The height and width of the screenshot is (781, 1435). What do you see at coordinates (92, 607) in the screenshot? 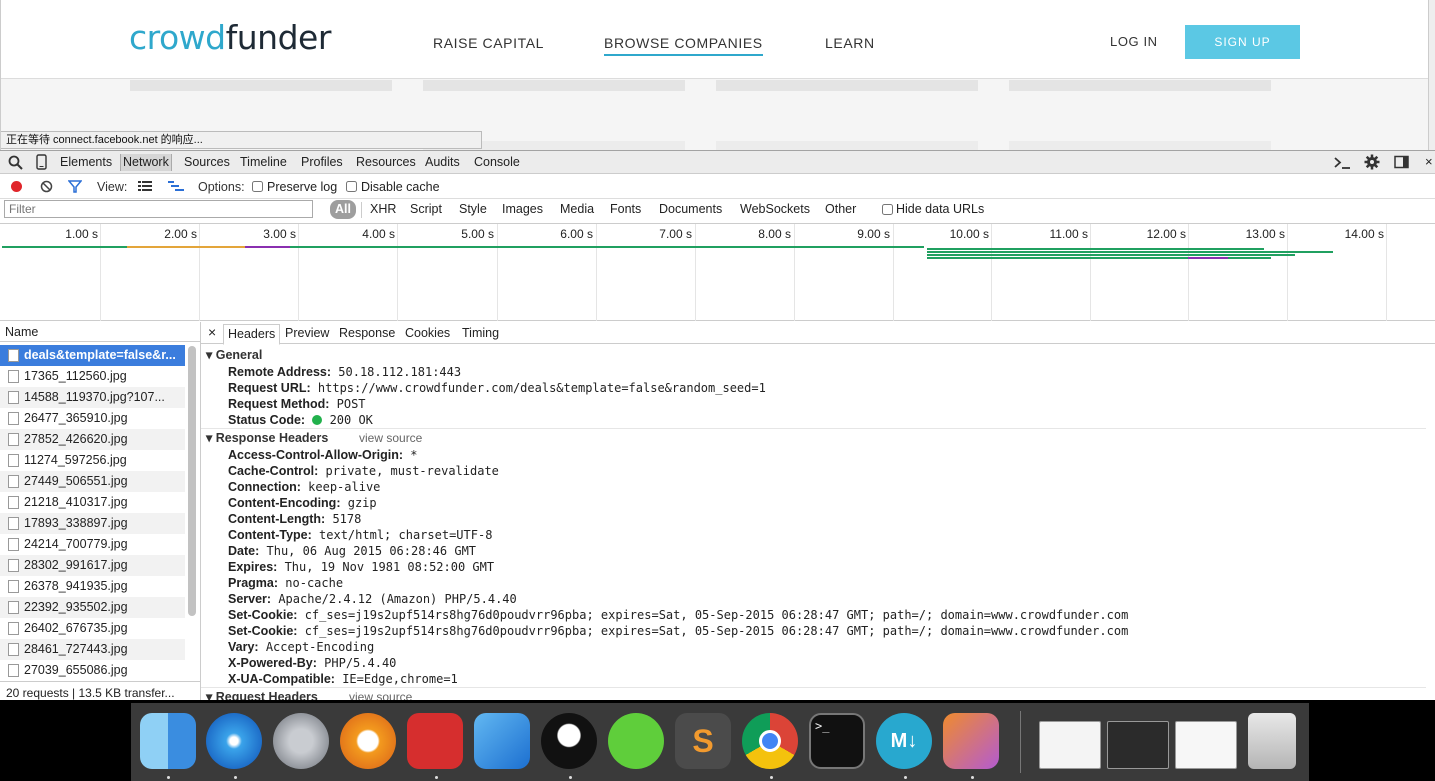
I see `request-row: 22392_935502.jpg` at bounding box center [92, 607].